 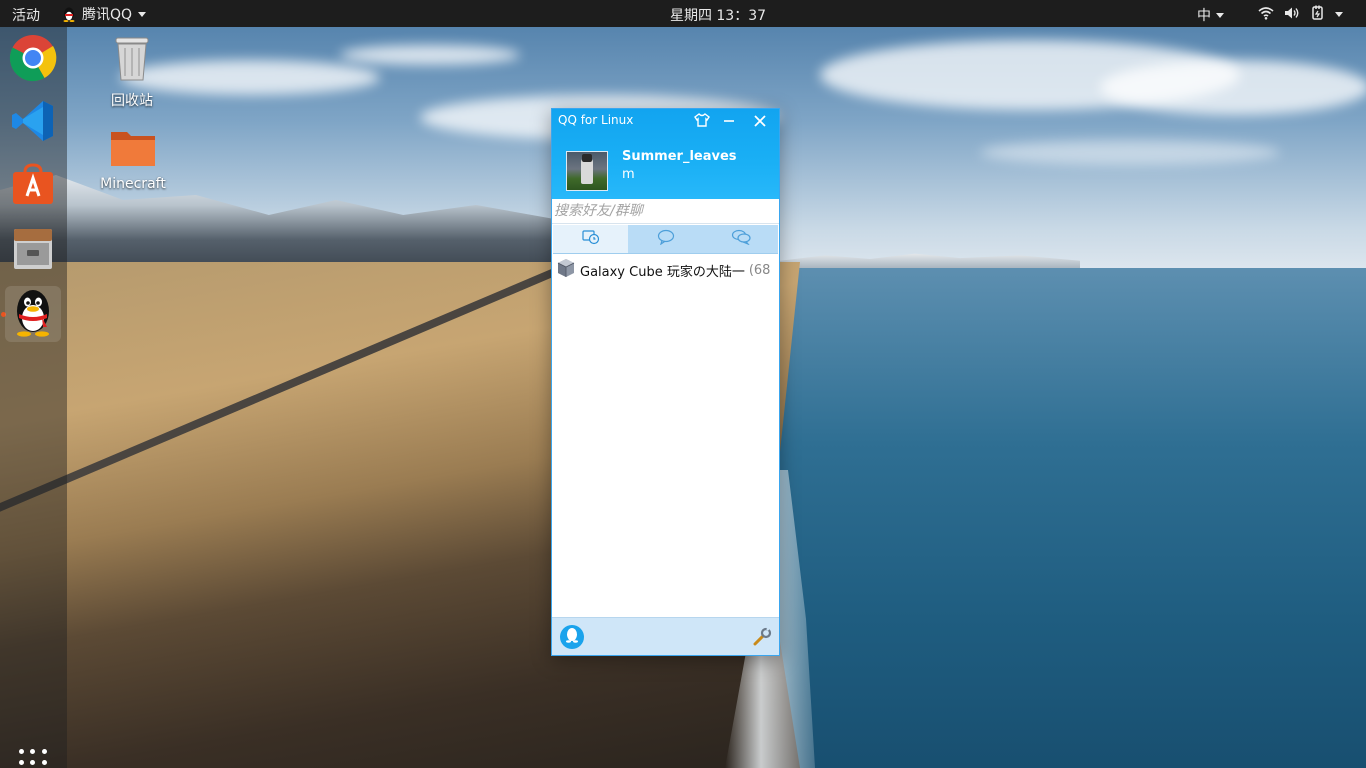 I want to click on recent-chats-list: Galaxy Cube 玩家の大陆一 (68, so click(x=665, y=436).